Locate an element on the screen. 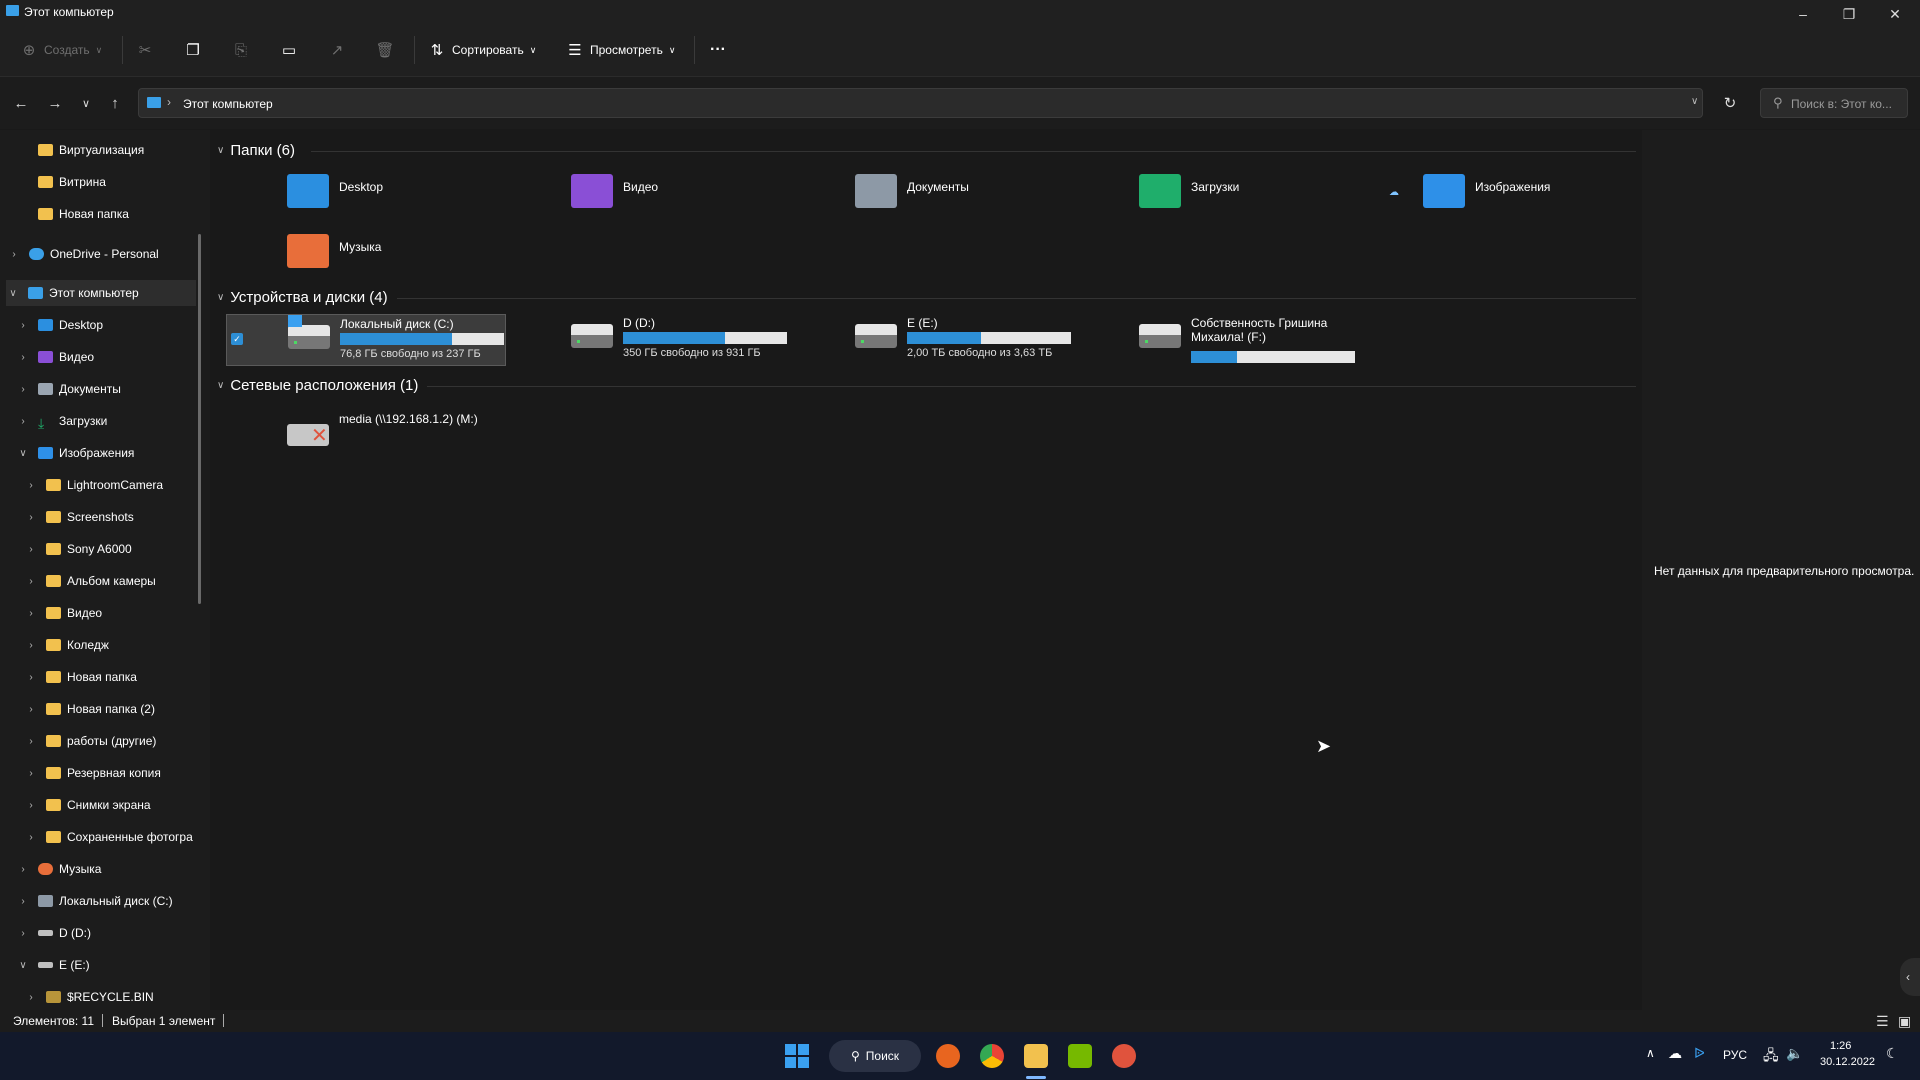 This screenshot has height=1080, width=1920. drive-tile: D (D:) 350 ГБ свободно из 931 ГБ is located at coordinates (681, 340).